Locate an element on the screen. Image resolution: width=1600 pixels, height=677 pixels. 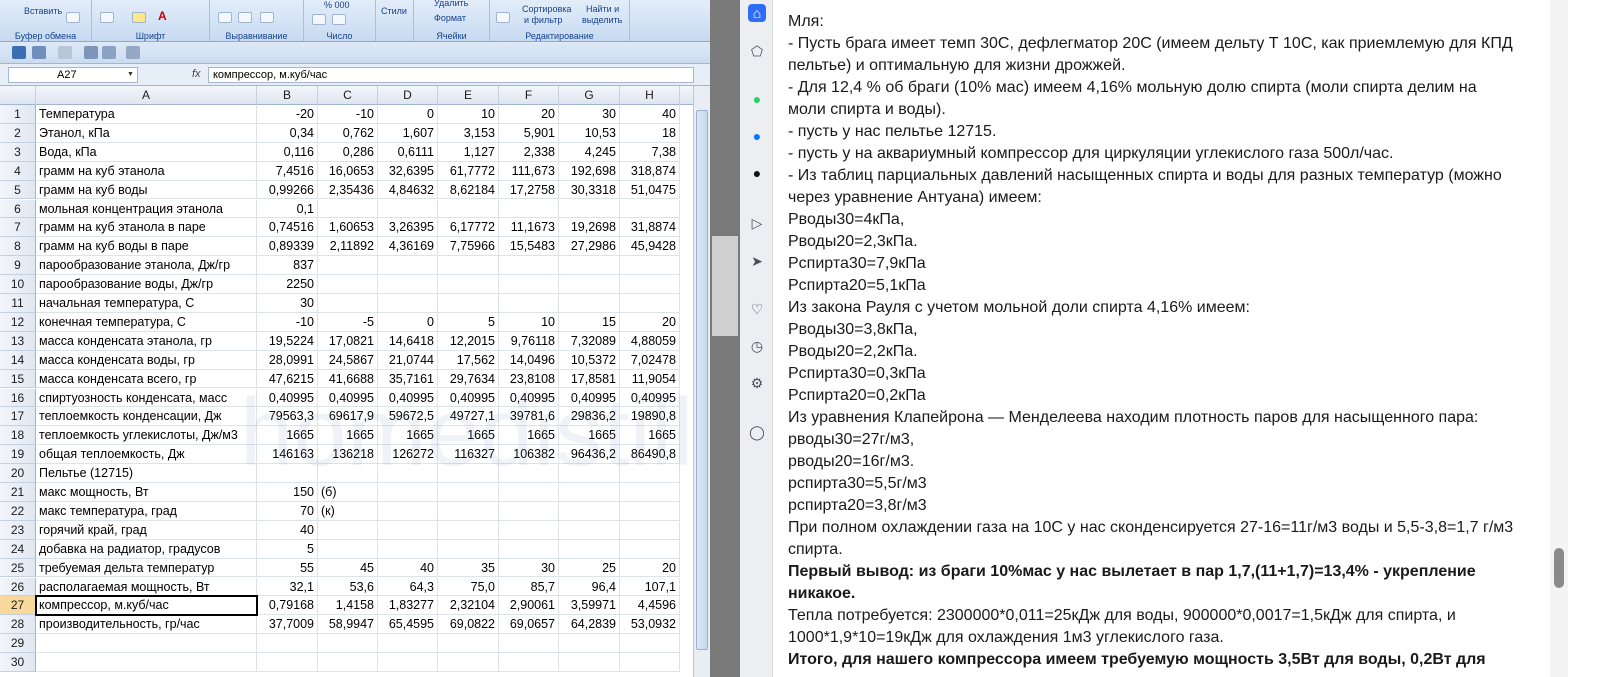
styles-button: Стили is located at coordinates (394, 11).